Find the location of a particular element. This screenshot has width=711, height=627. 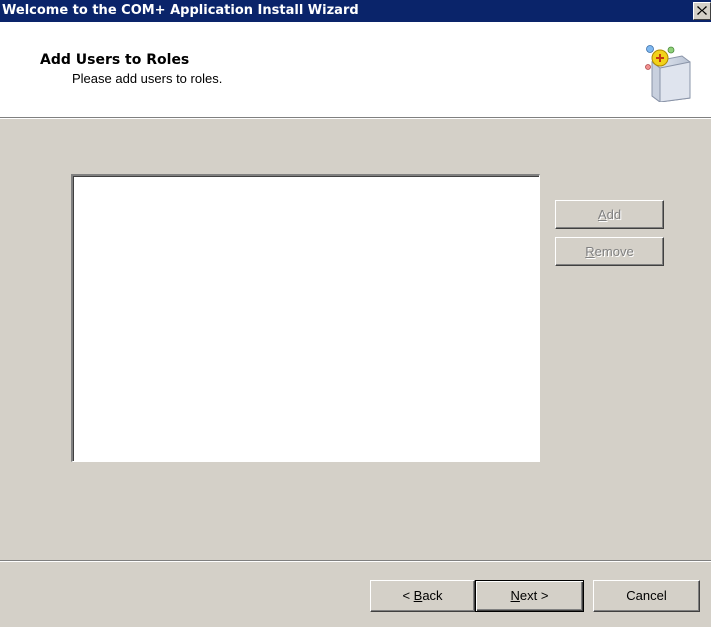

remove-mnemonic: R is located at coordinates (590, 251).